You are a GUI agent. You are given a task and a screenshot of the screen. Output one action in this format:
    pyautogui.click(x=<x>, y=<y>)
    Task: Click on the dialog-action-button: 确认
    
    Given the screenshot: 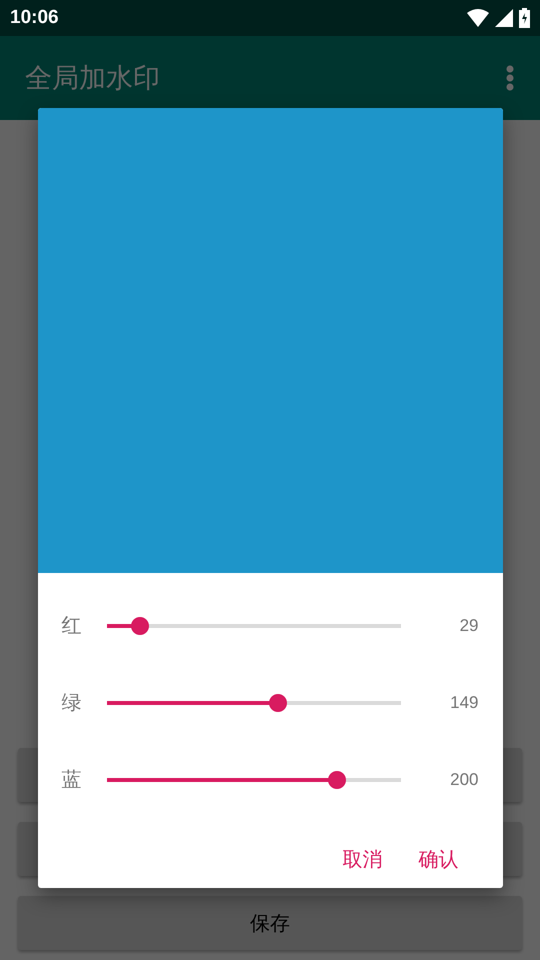 What is the action you would take?
    pyautogui.click(x=438, y=859)
    